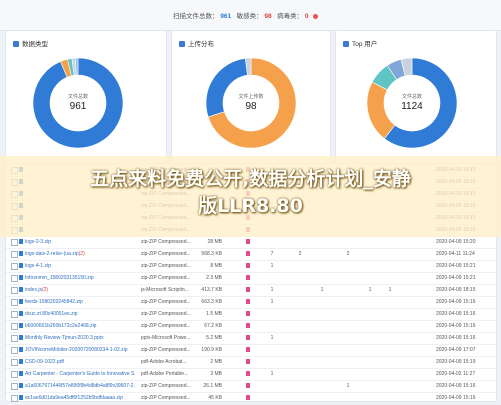 The image size is (501, 405). Describe the element at coordinates (456, 374) in the screenshot. I see `file-date: 2020-04-02 11:27` at that location.